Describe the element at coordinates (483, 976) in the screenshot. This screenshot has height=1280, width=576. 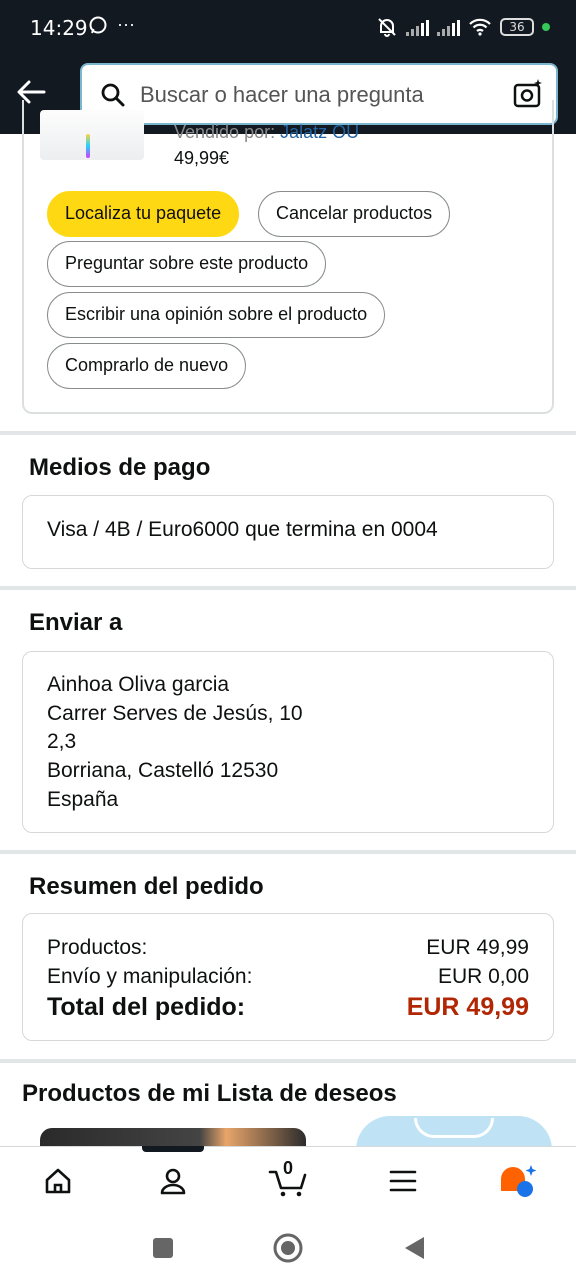
I see `summary-shipping-value: EUR 0,00` at that location.